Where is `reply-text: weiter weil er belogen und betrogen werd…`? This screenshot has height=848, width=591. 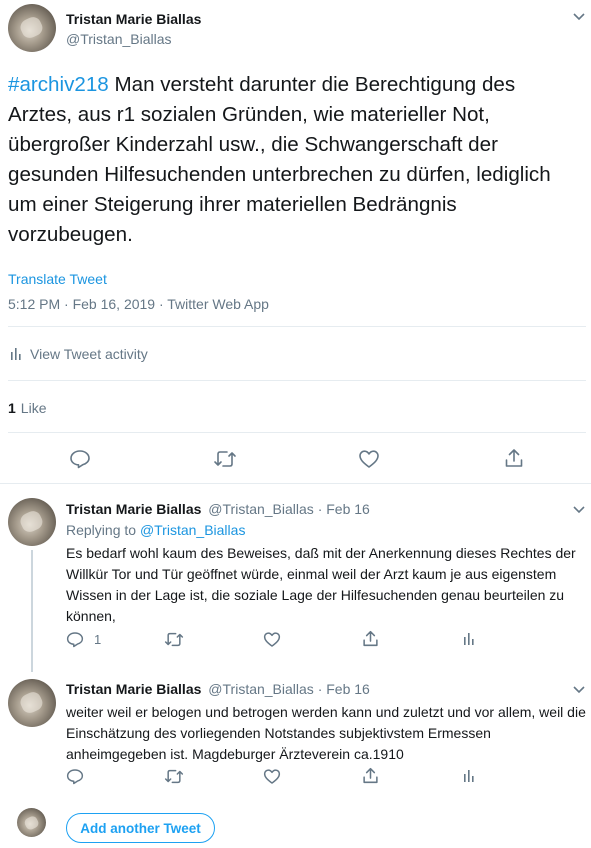
reply-text: weiter weil er belogen und betrogen werd… is located at coordinates (326, 733).